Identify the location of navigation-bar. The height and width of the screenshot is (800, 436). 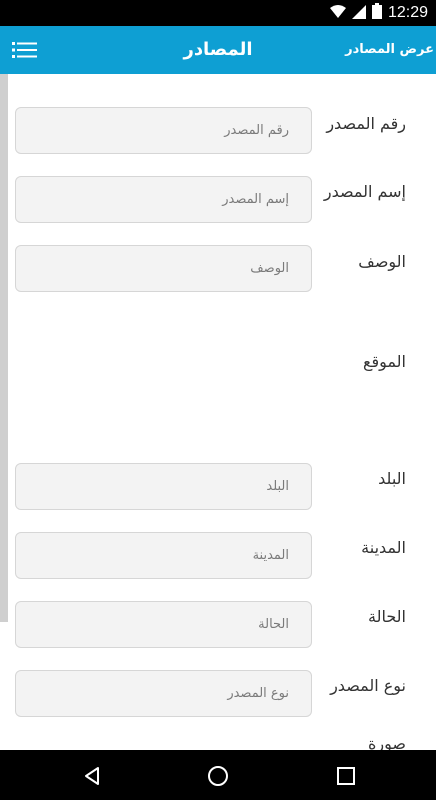
(218, 775).